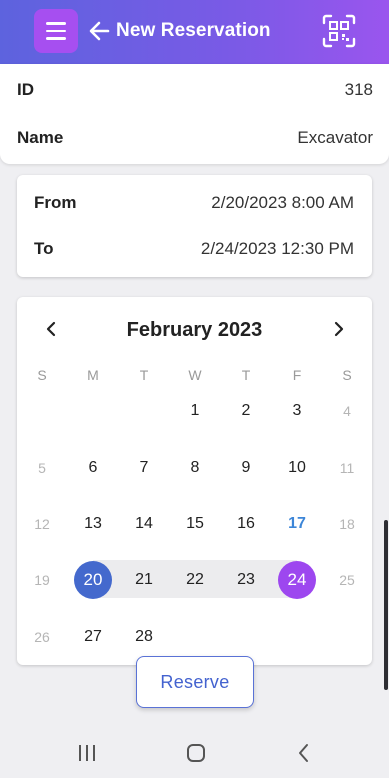 The image size is (389, 778). What do you see at coordinates (93, 375) in the screenshot?
I see `weekday-label: M` at bounding box center [93, 375].